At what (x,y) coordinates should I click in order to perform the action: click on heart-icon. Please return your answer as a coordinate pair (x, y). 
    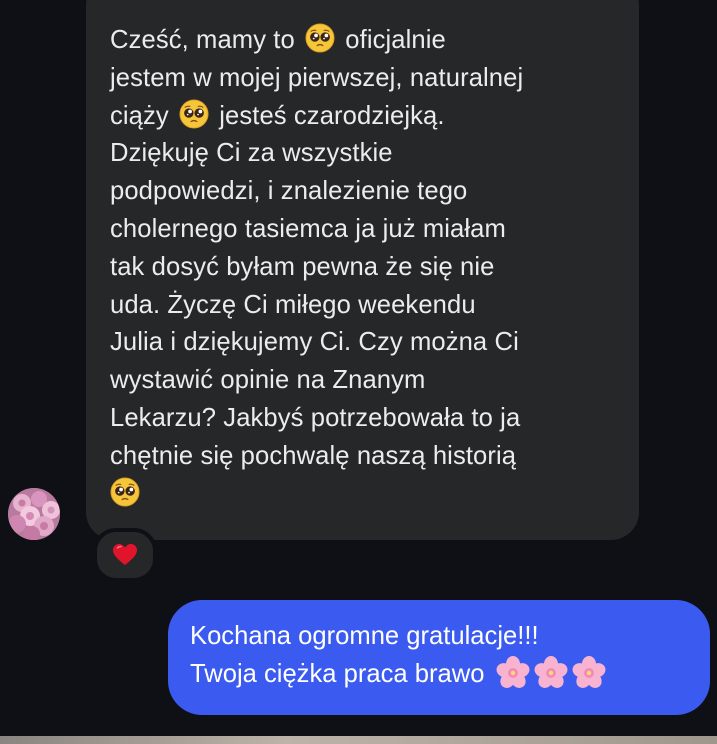
    Looking at the image, I should click on (125, 554).